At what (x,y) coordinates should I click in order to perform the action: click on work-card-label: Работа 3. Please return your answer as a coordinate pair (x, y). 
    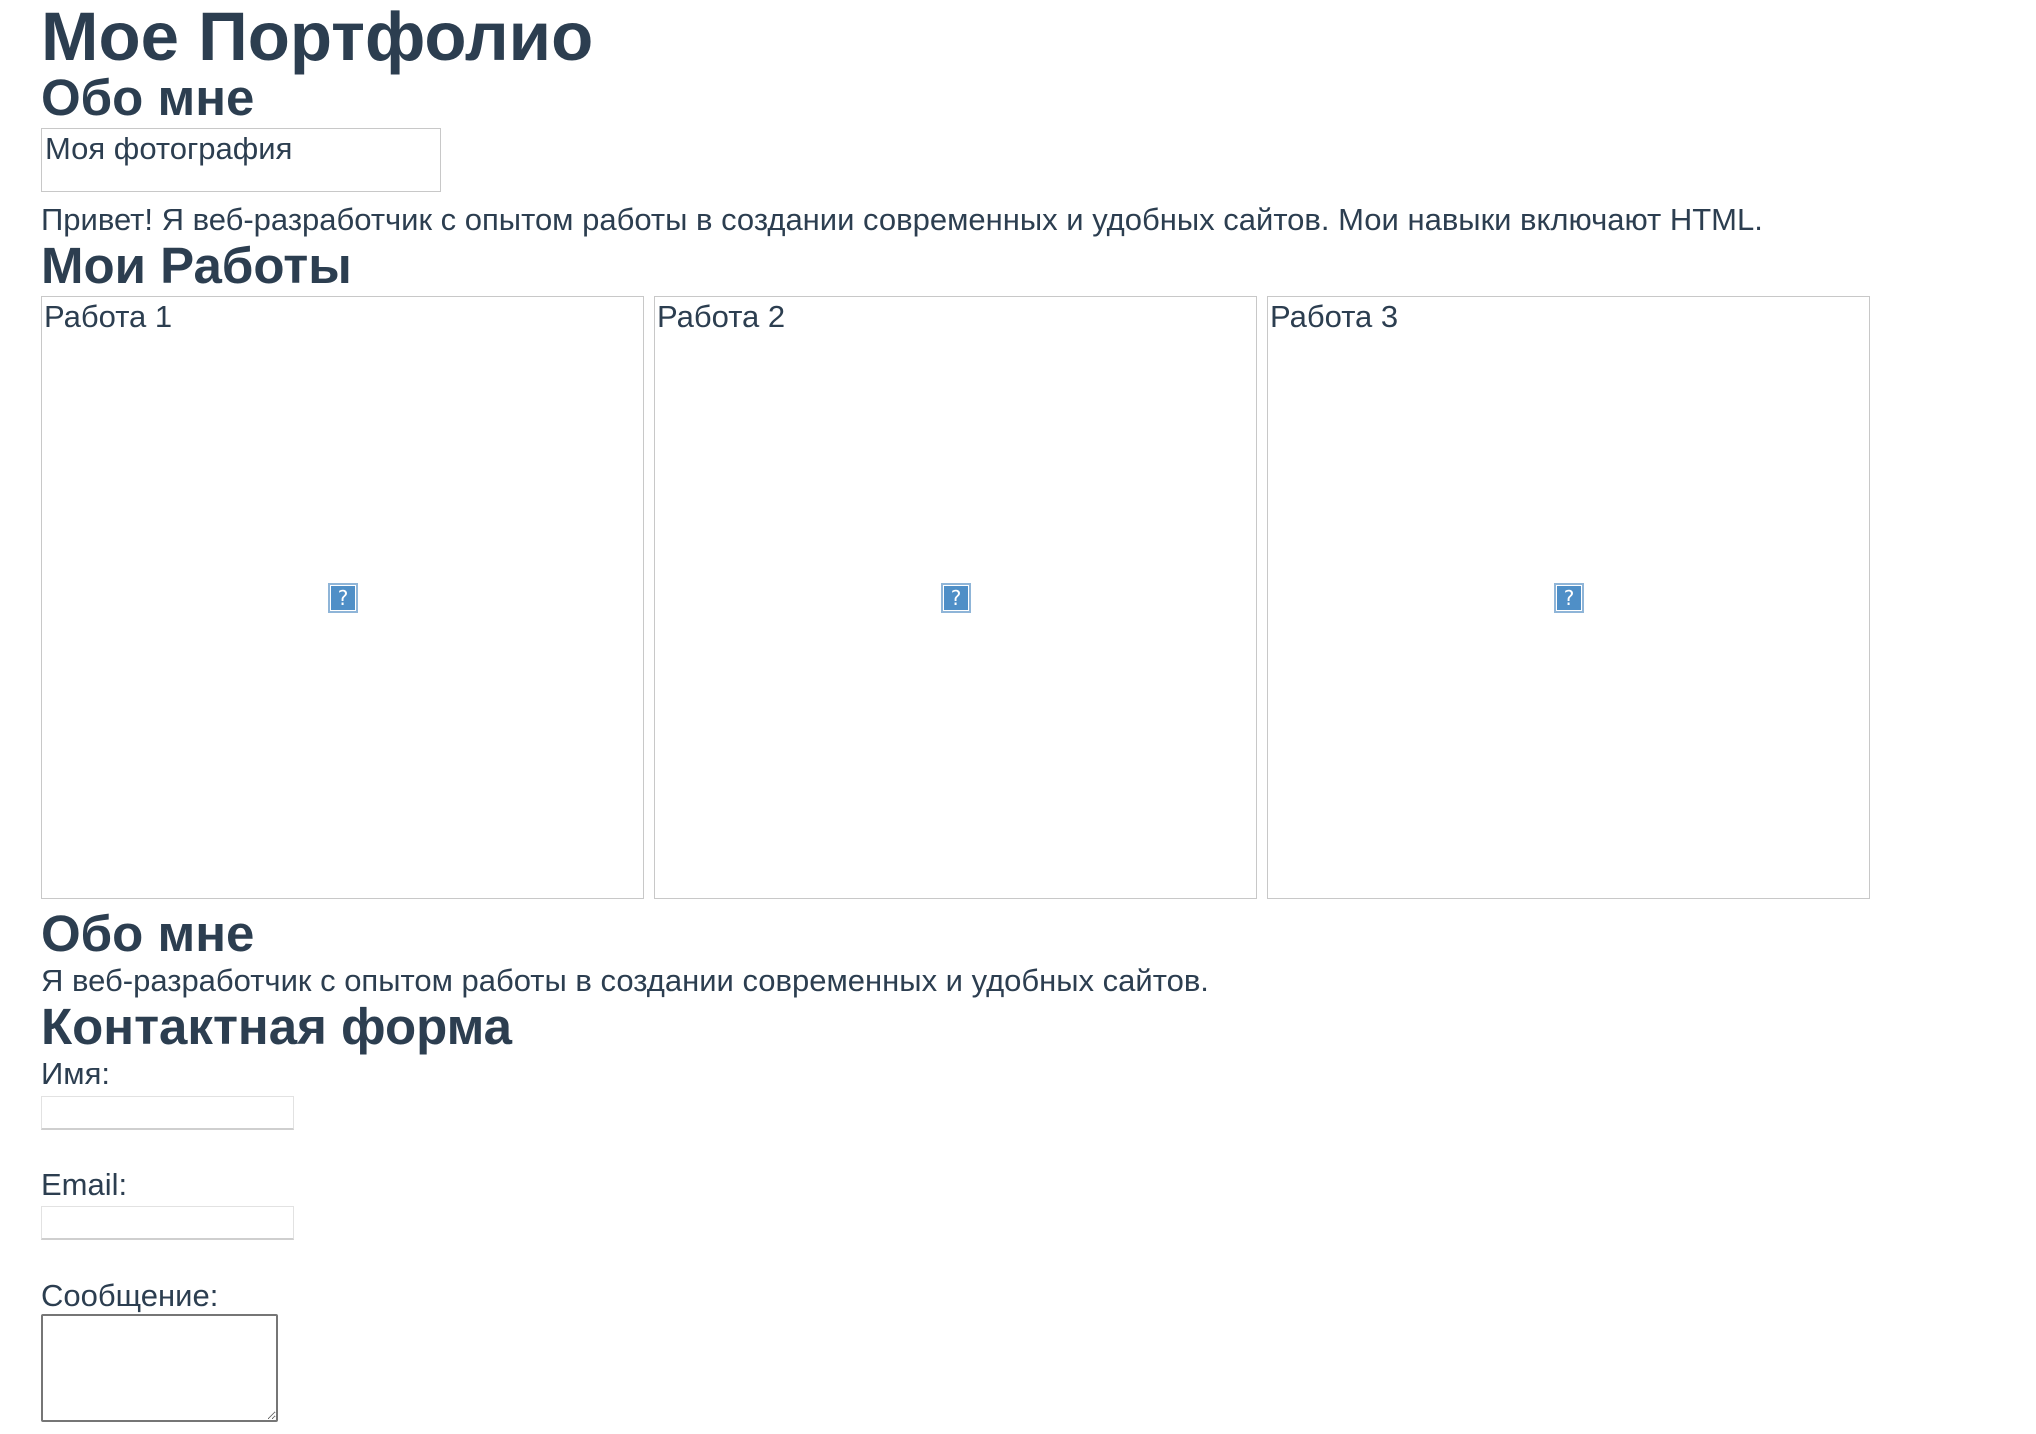
    Looking at the image, I should click on (1334, 316).